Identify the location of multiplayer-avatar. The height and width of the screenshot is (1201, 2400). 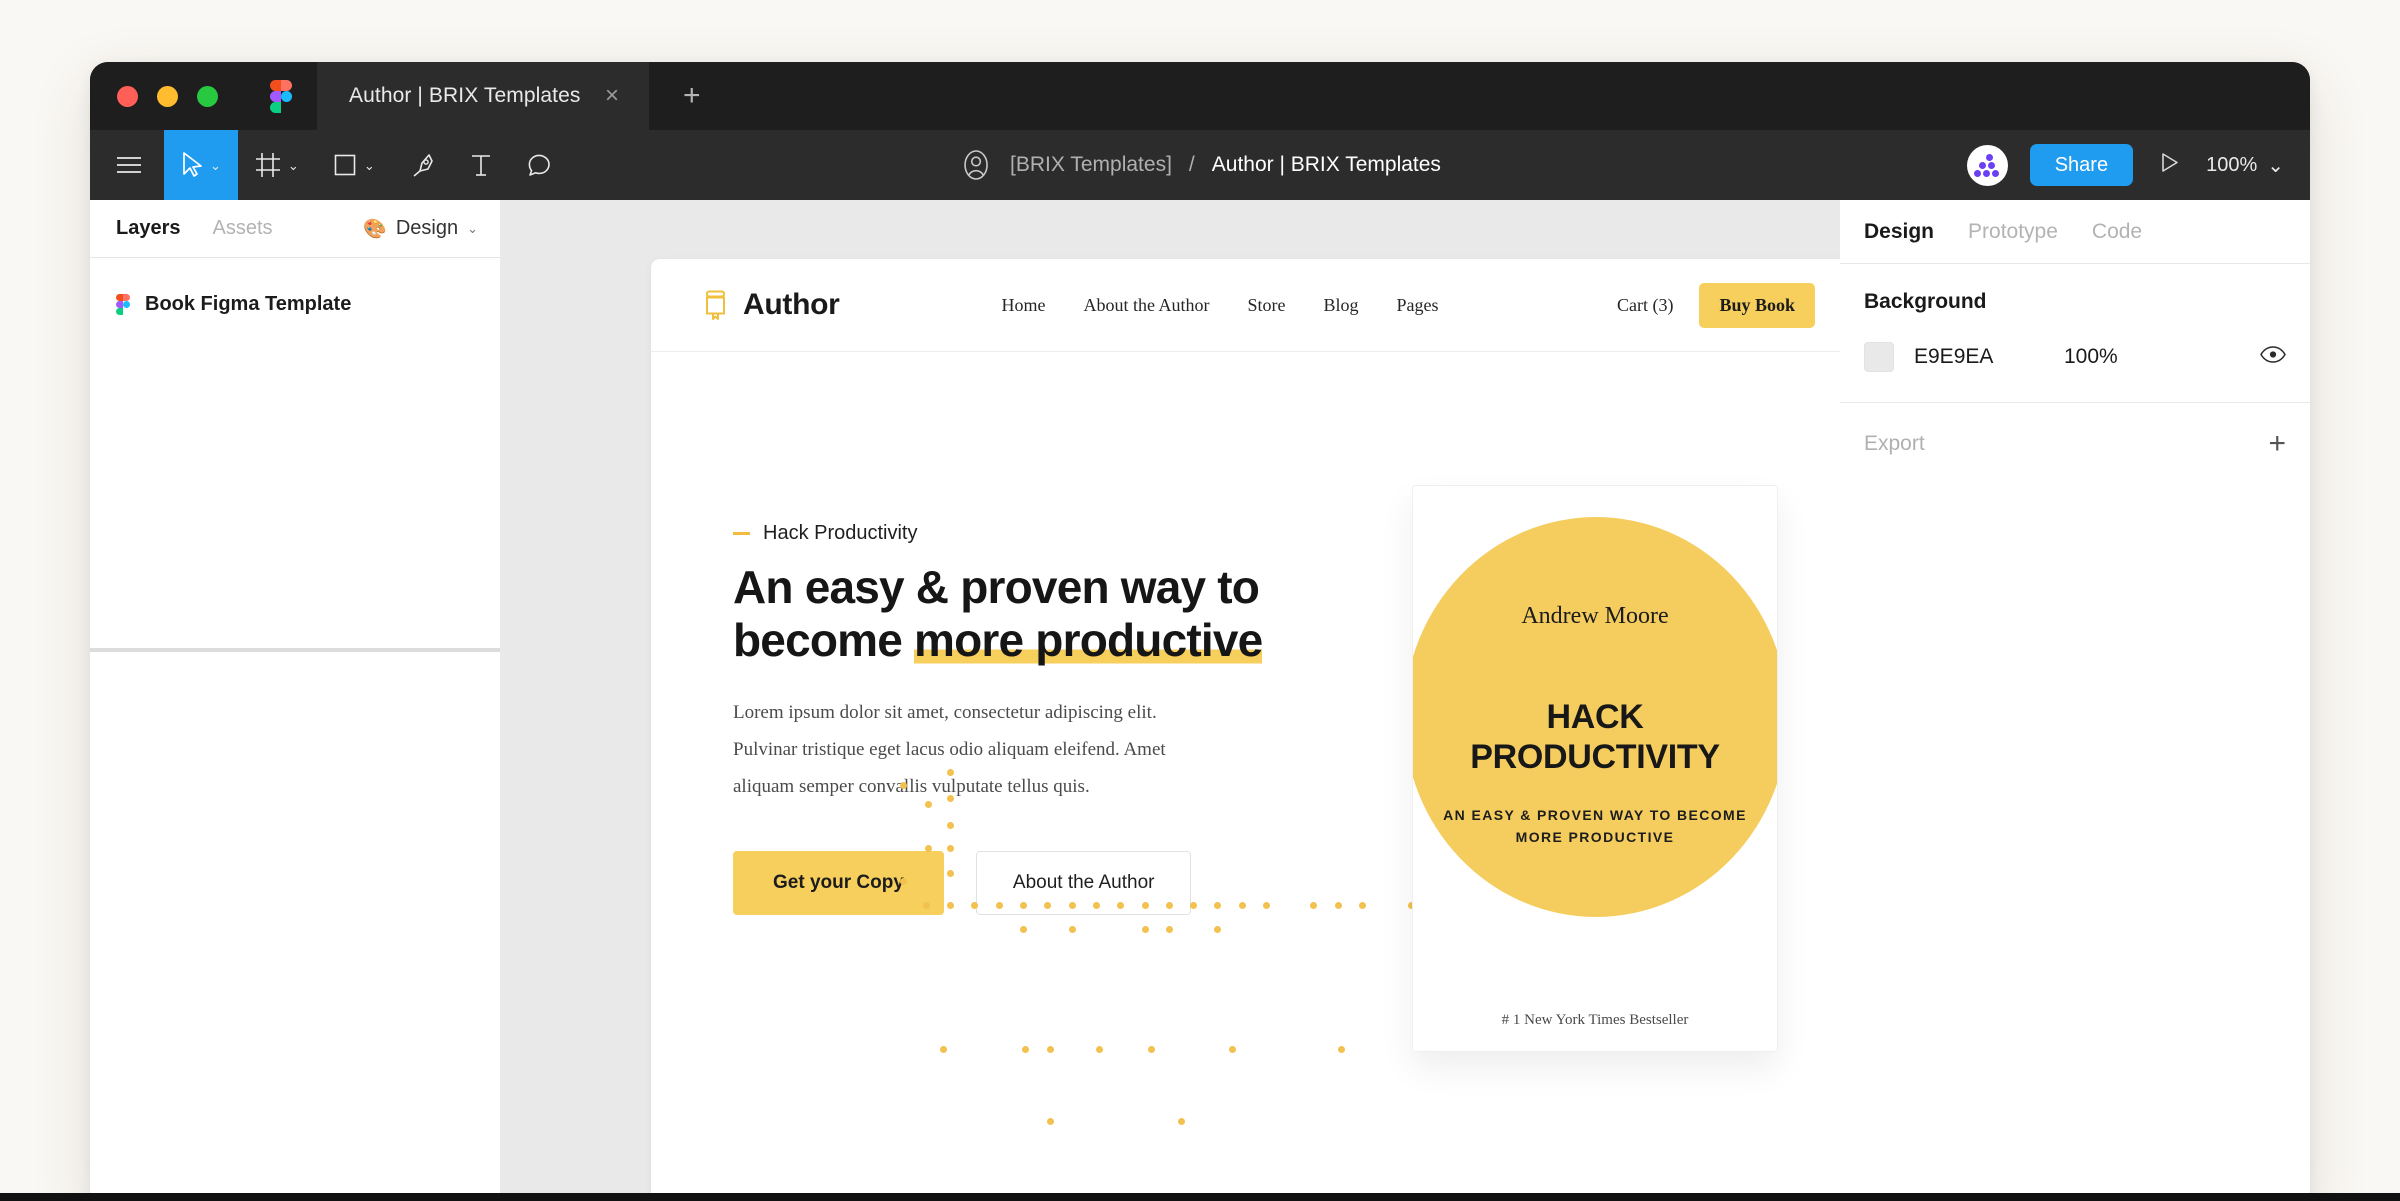
(1987, 165).